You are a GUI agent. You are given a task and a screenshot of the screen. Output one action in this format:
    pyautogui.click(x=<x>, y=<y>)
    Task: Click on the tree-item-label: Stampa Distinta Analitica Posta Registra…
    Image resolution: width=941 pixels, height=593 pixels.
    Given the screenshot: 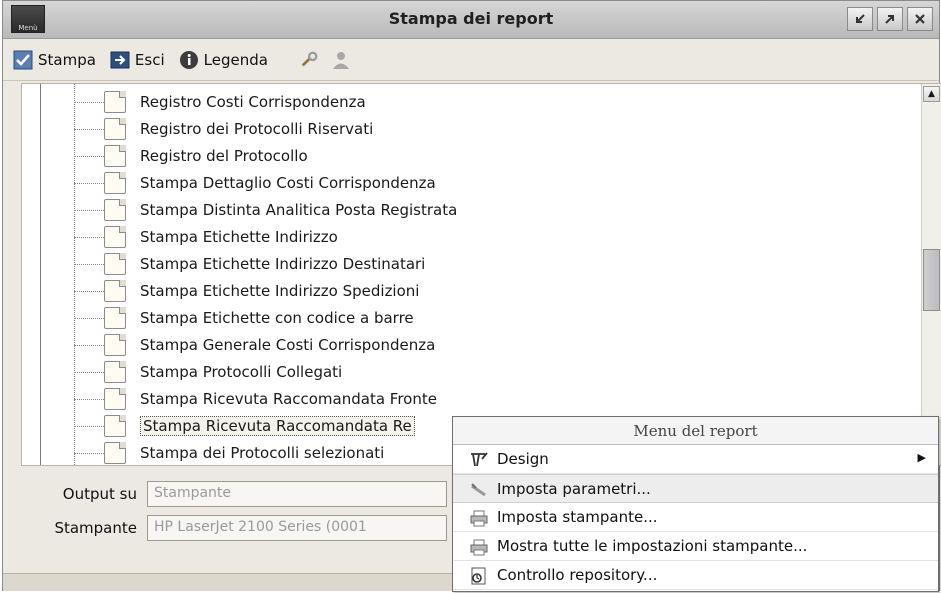 What is the action you would take?
    pyautogui.click(x=299, y=210)
    